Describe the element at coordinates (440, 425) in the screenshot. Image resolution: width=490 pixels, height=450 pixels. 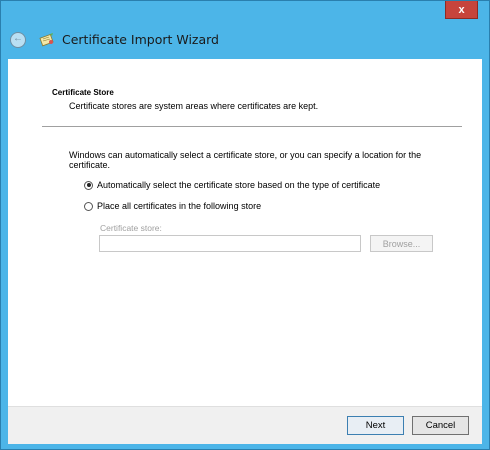
I see `cancel-button: Cancel` at that location.